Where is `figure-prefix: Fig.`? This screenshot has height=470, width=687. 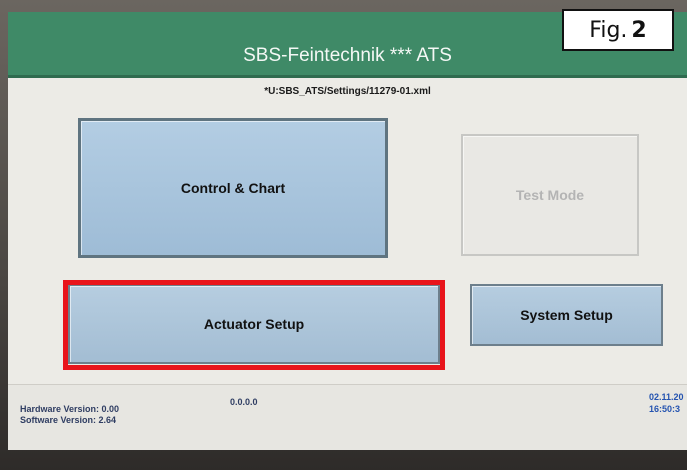 figure-prefix: Fig. is located at coordinates (608, 30).